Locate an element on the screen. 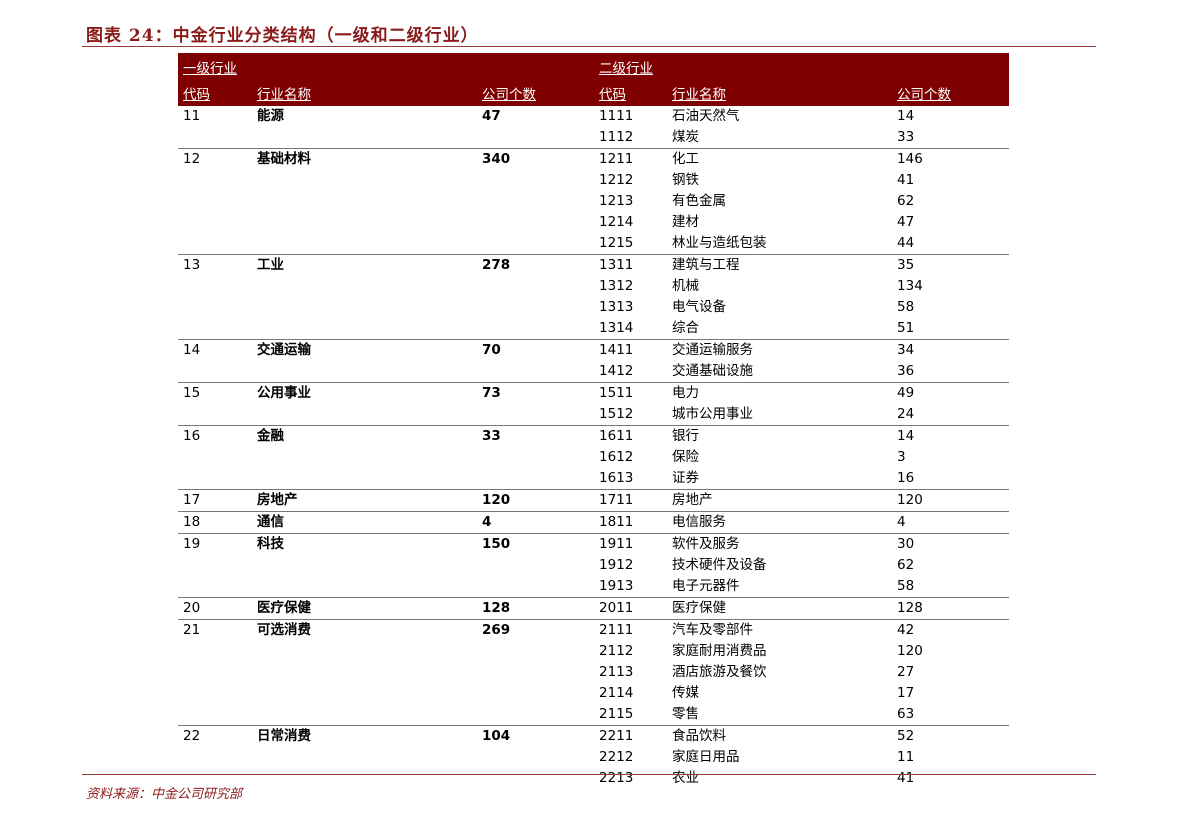 The height and width of the screenshot is (822, 1191). level2-count: 47 is located at coordinates (906, 222).